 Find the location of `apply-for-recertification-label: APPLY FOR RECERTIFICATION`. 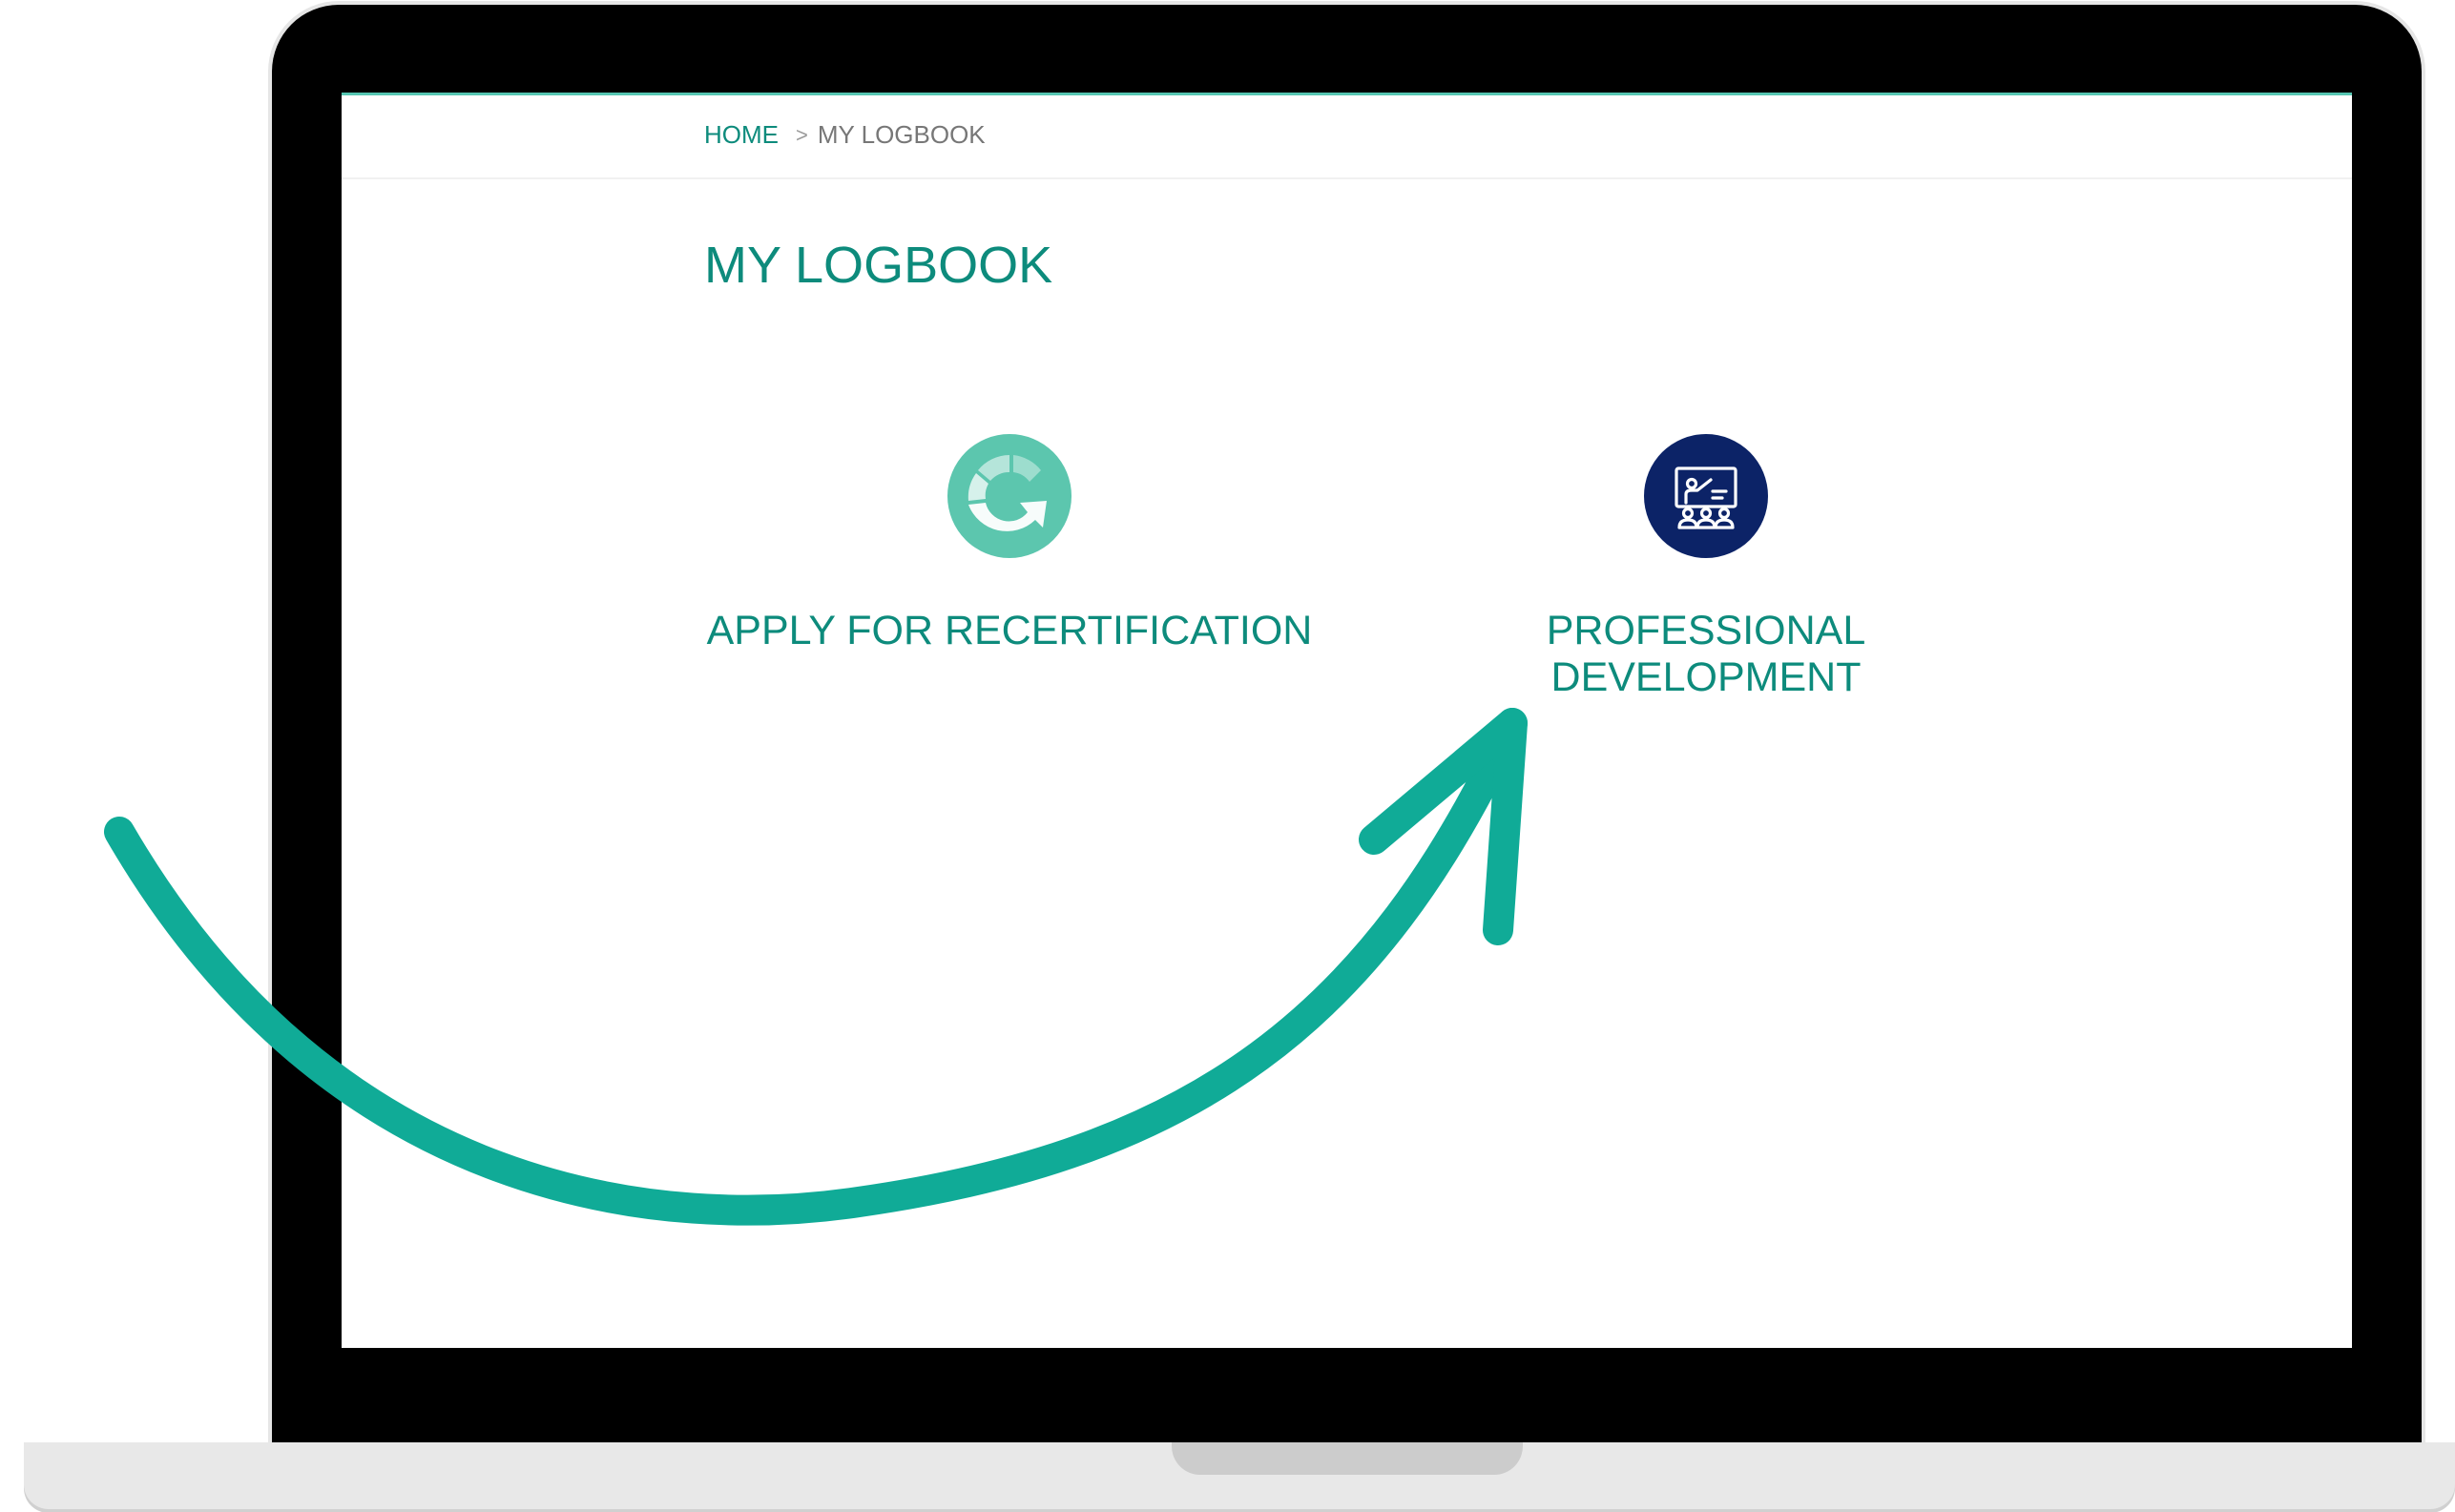

apply-for-recertification-label: APPLY FOR RECERTIFICATION is located at coordinates (1010, 630).